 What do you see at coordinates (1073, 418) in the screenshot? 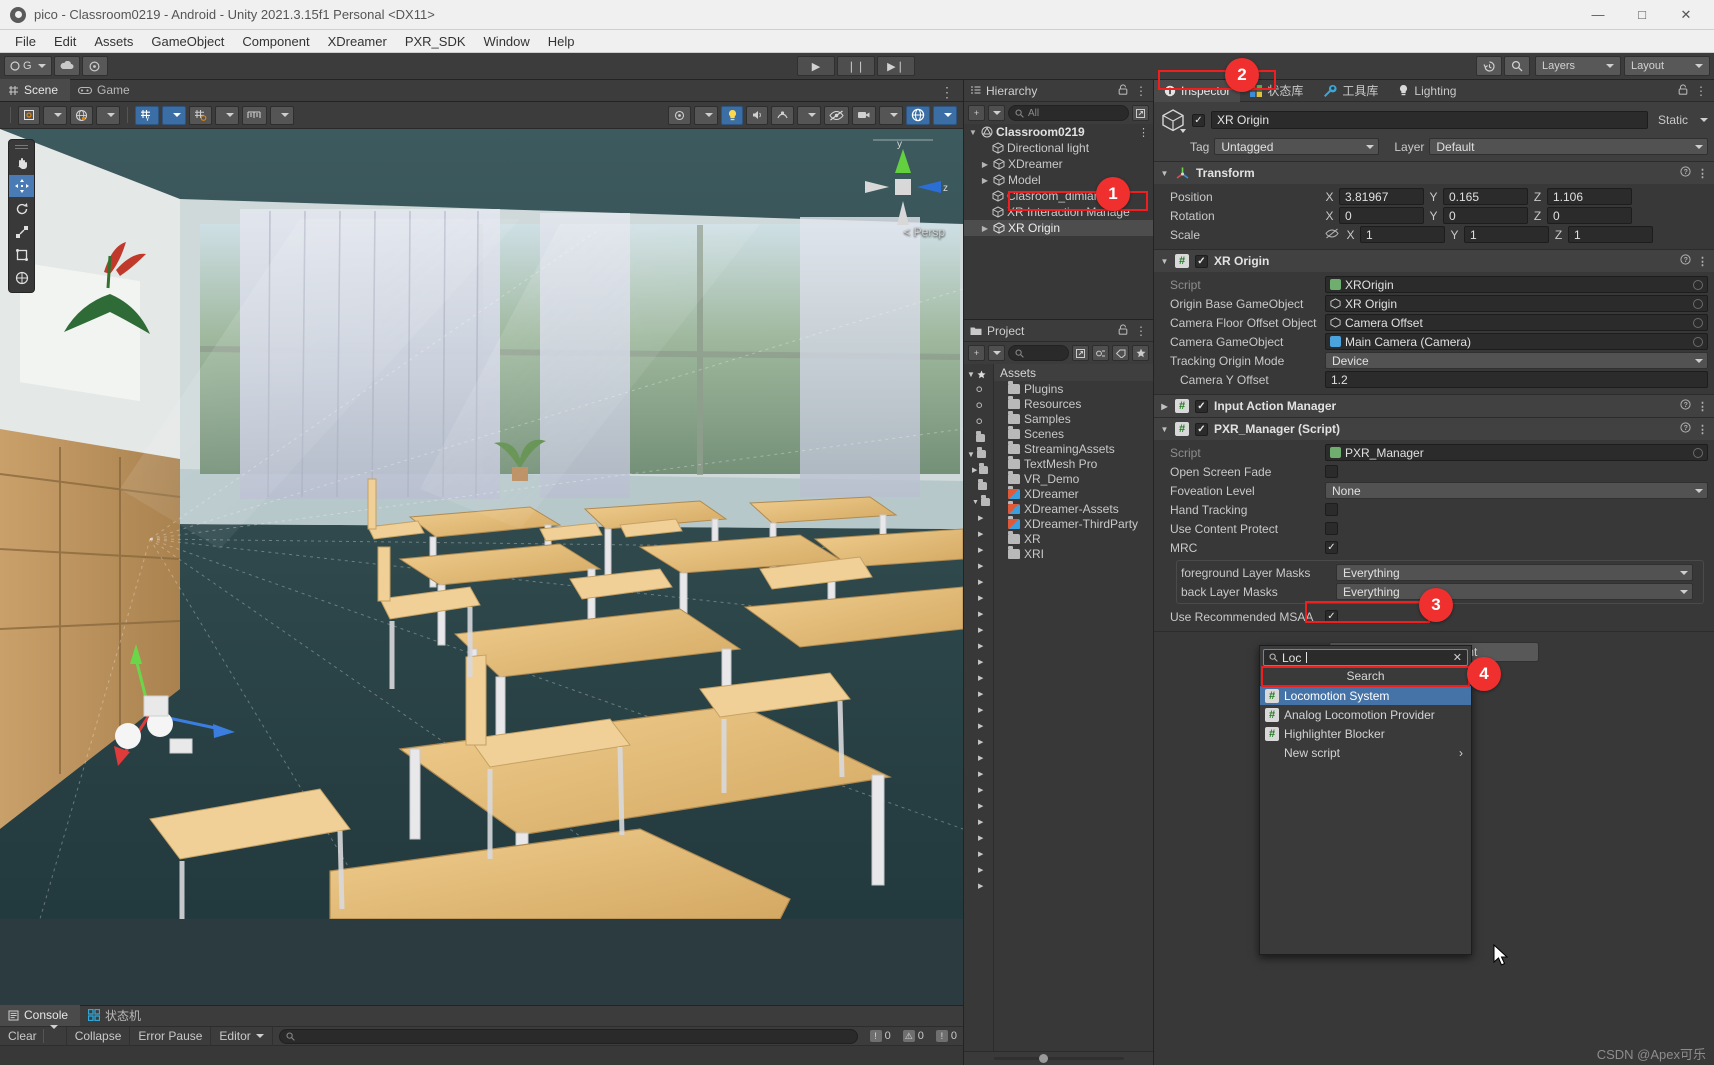
I see `project-item-samples: Samples` at bounding box center [1073, 418].